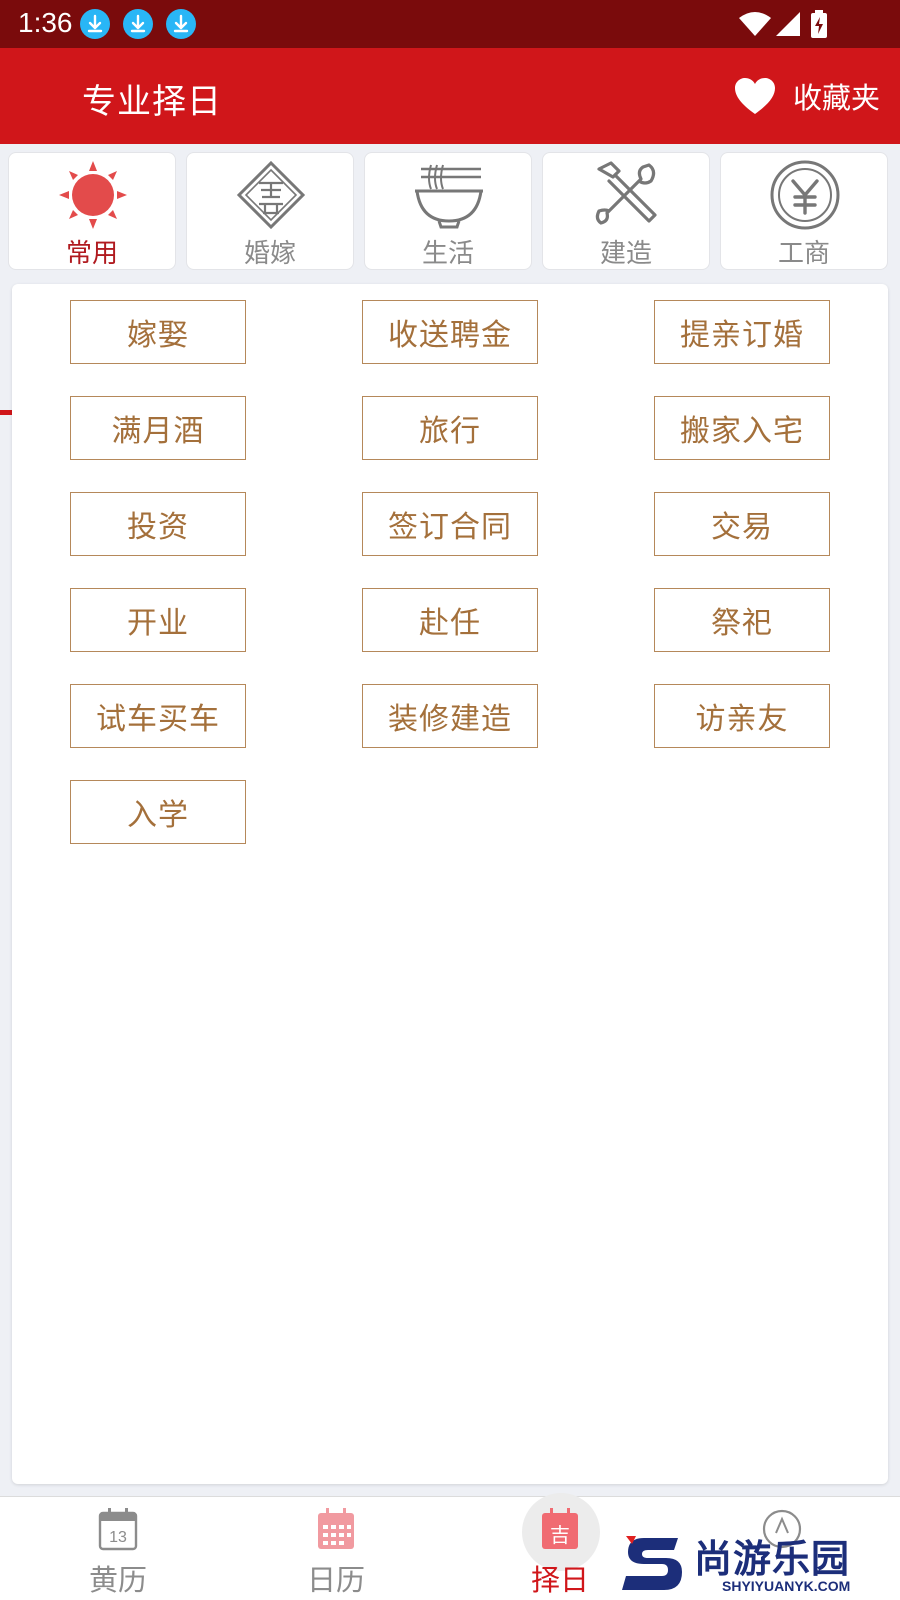  Describe the element at coordinates (742, 524) in the screenshot. I see `option-button: 交易` at that location.